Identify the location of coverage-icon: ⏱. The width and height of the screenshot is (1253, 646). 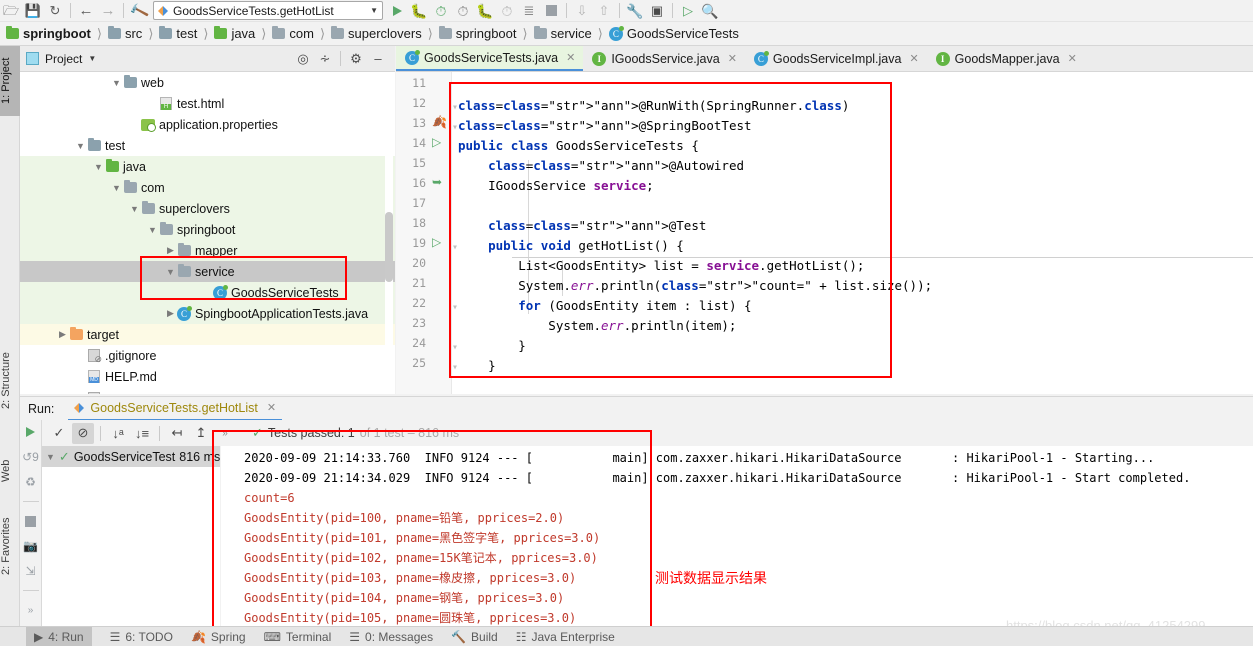
(441, 11).